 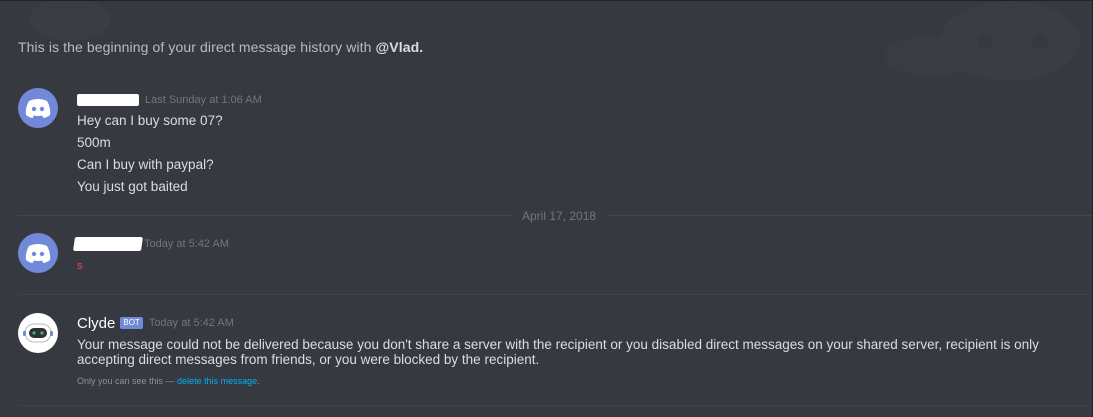 I want to click on message-line: You just got baited, so click(x=132, y=186).